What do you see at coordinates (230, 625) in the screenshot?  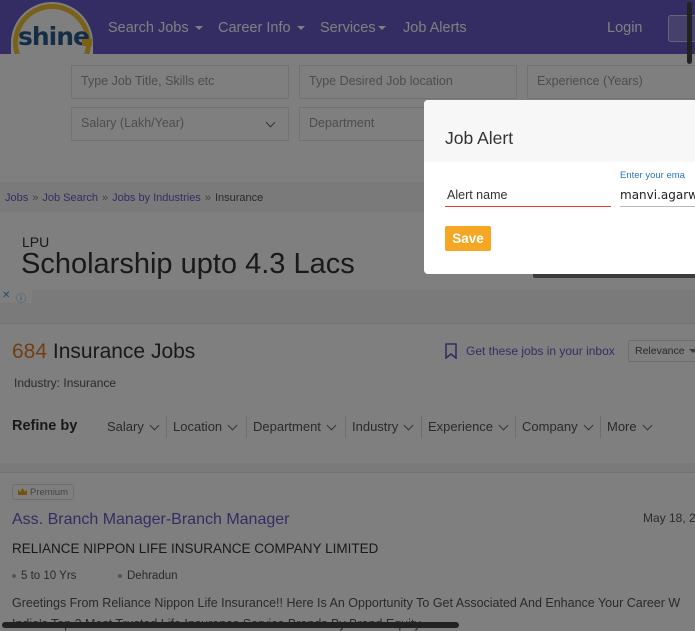 I see `horizontal-scrollbar` at bounding box center [230, 625].